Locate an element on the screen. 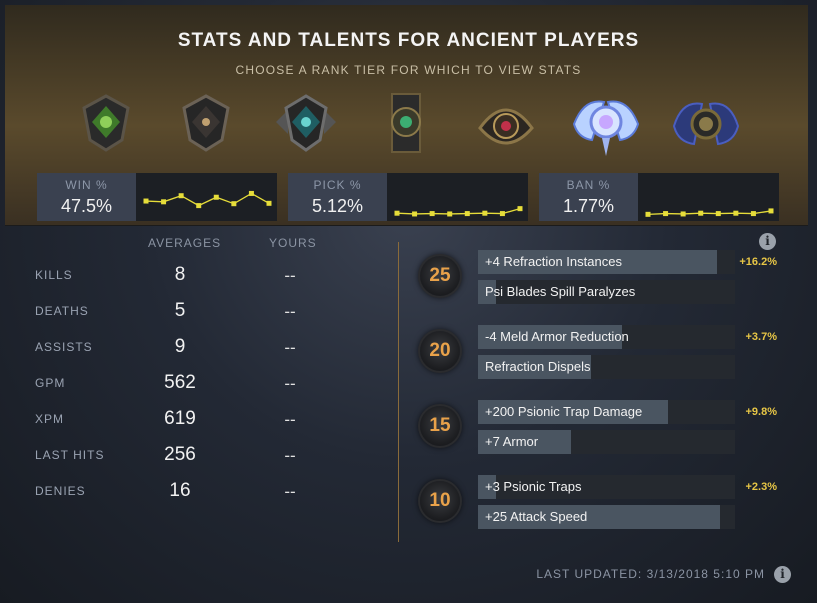  talent-option: Psi Blades Spill Paralyzes is located at coordinates (606, 292).